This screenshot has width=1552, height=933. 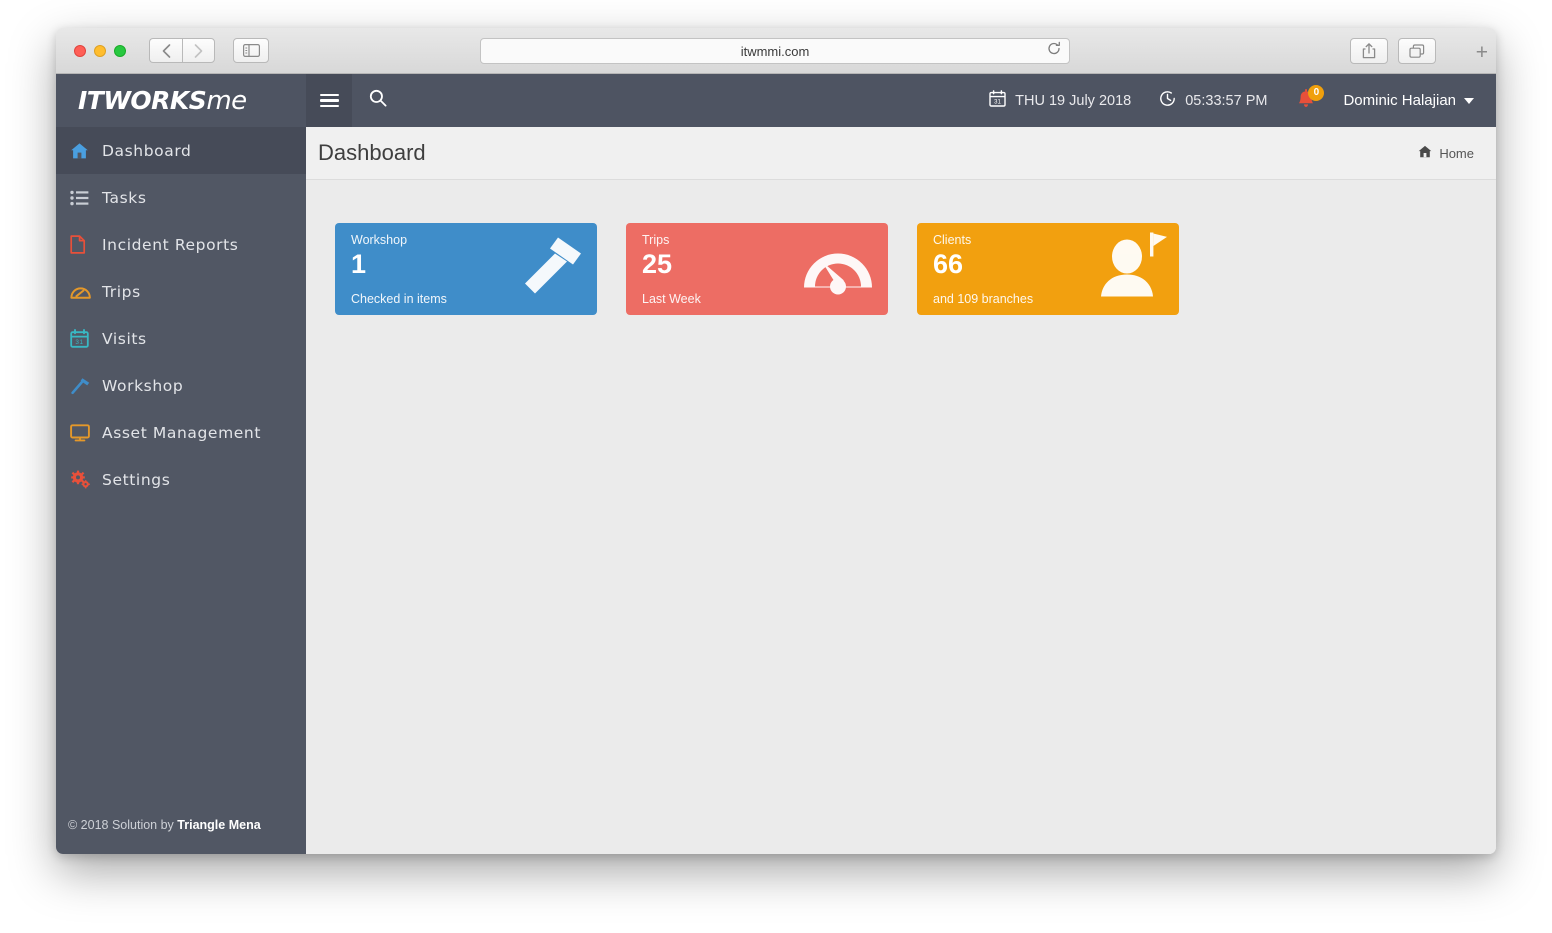 I want to click on address-bar: itwmmi.com, so click(x=775, y=51).